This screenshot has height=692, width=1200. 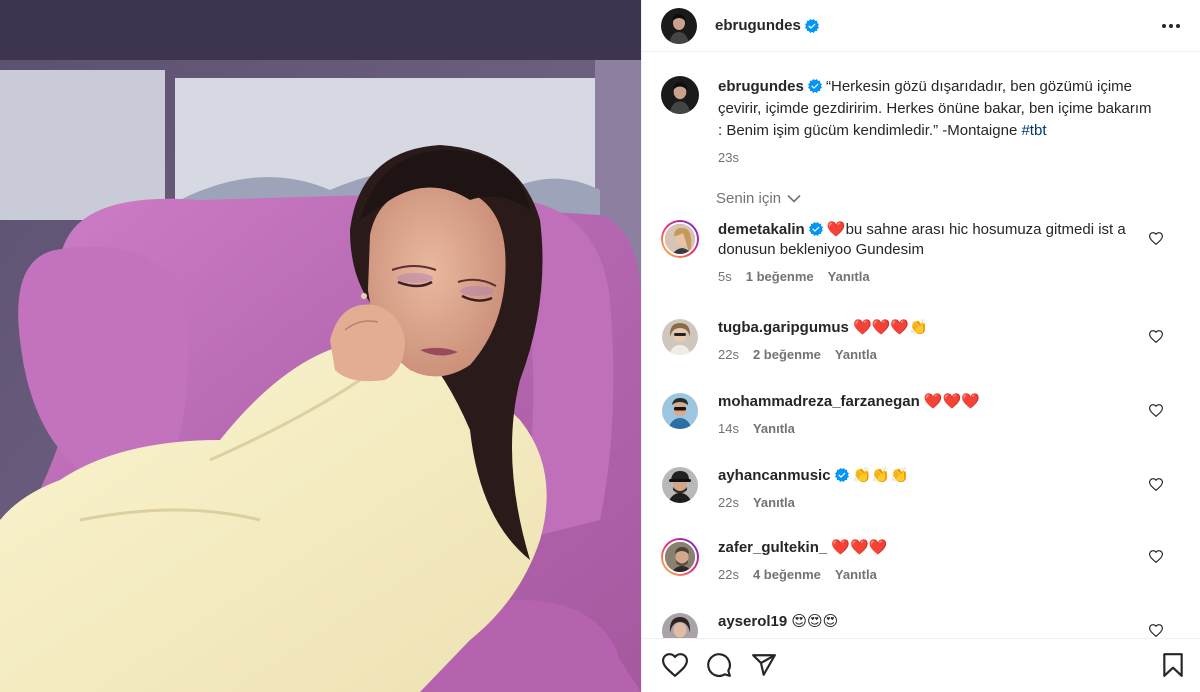 I want to click on comment-item: ayhancanmusic 👏👏👏 22s Yanıtla, so click(x=930, y=488).